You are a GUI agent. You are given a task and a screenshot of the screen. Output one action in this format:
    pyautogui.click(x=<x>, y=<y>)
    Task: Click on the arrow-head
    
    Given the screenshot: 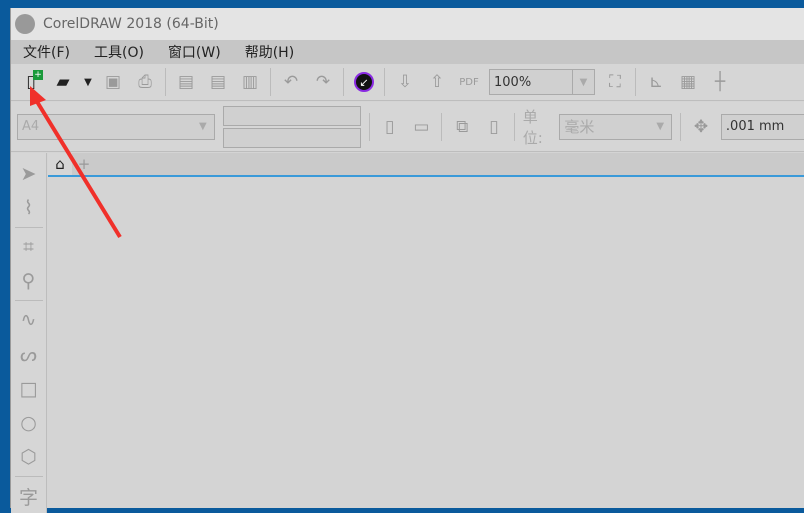 What is the action you would take?
    pyautogui.click(x=38, y=96)
    